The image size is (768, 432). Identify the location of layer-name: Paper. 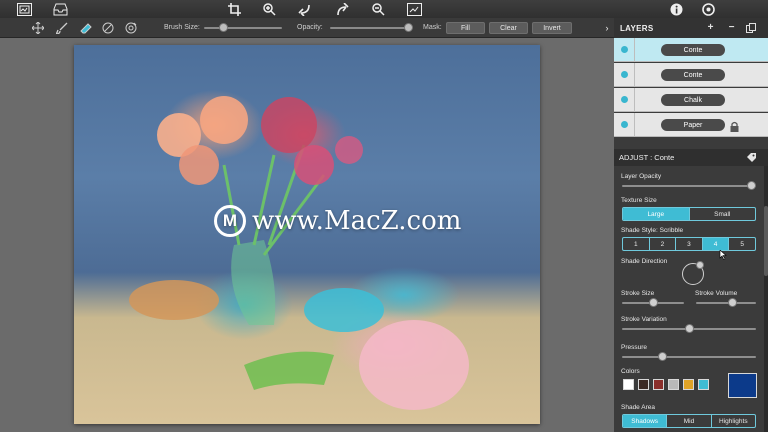
(693, 125).